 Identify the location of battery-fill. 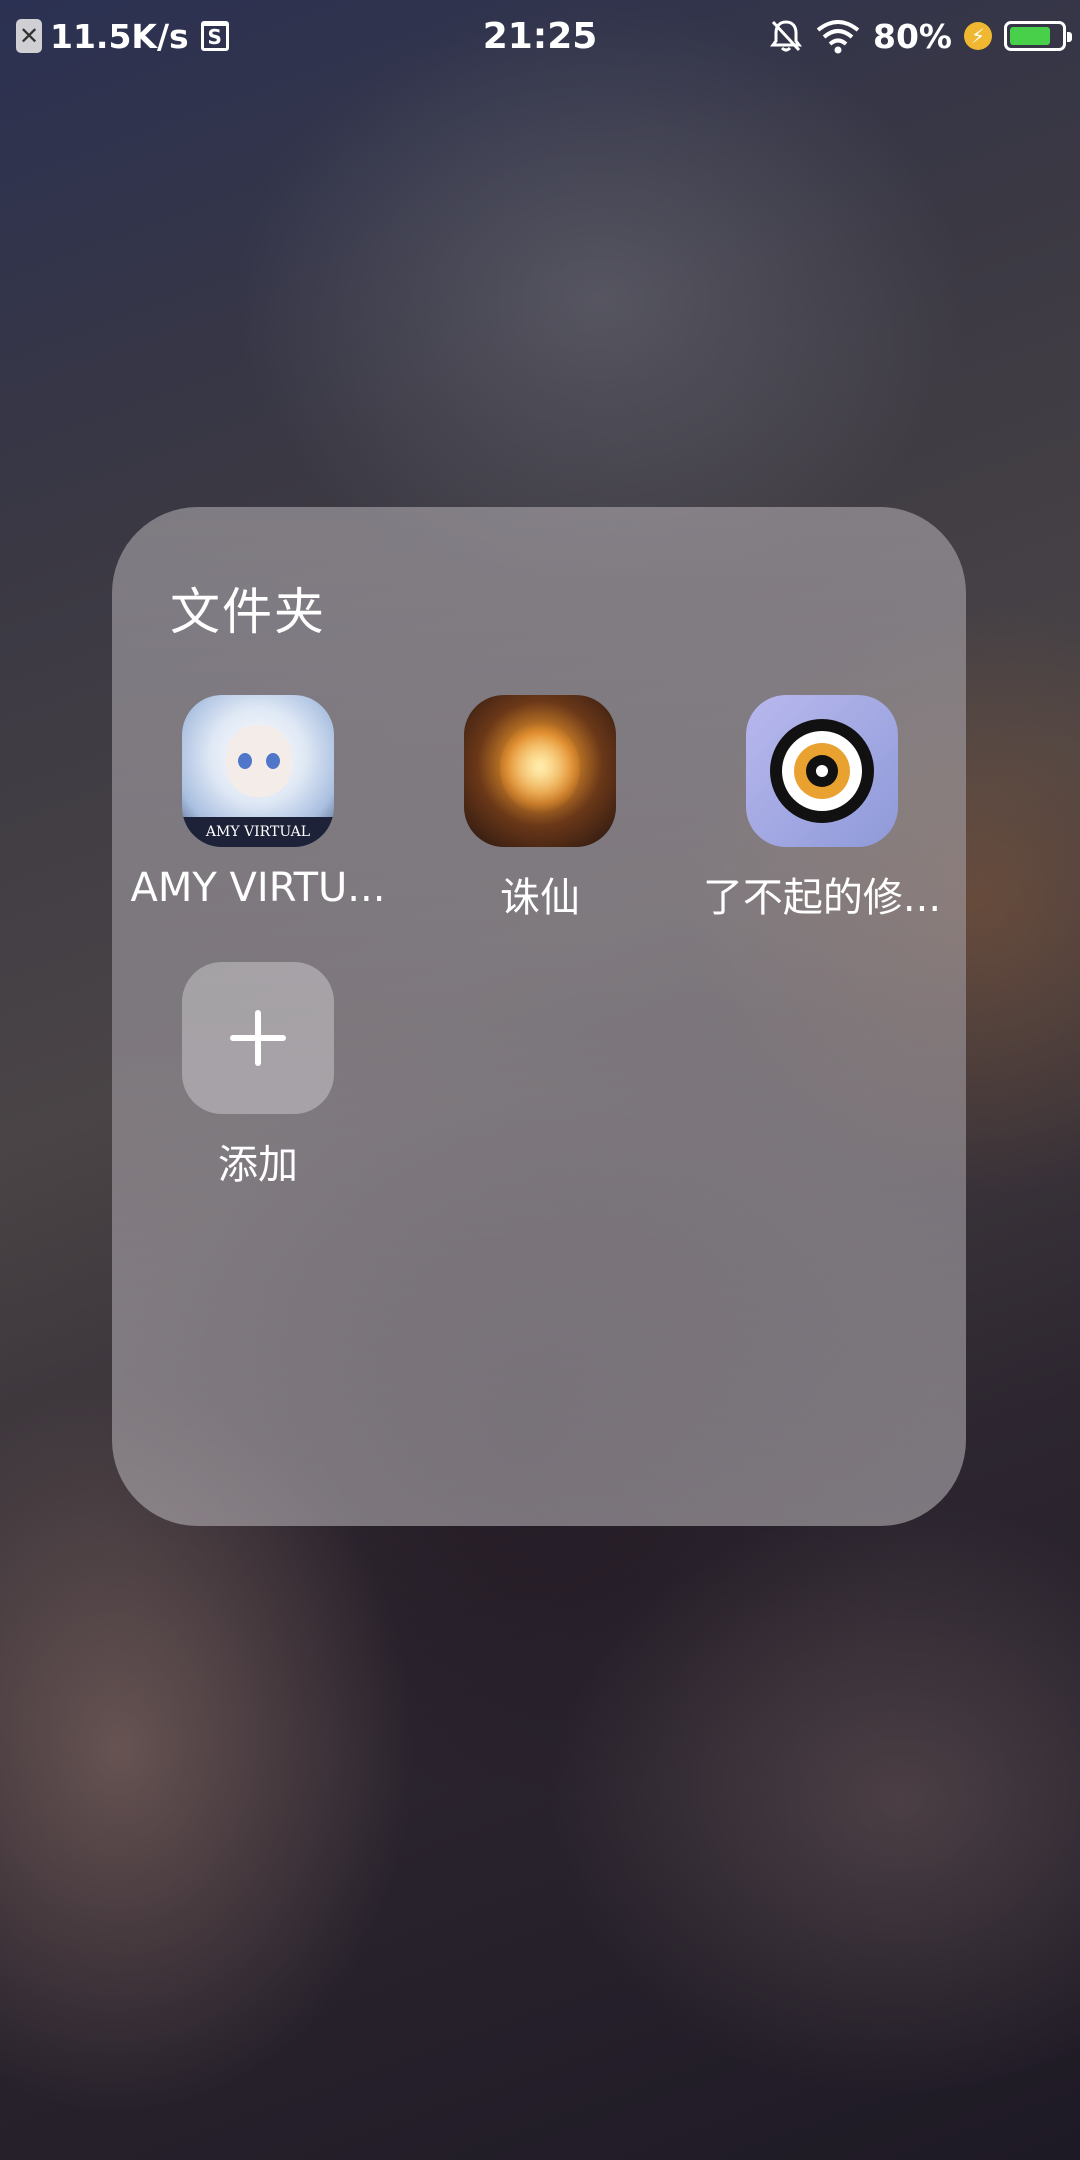
(1030, 36).